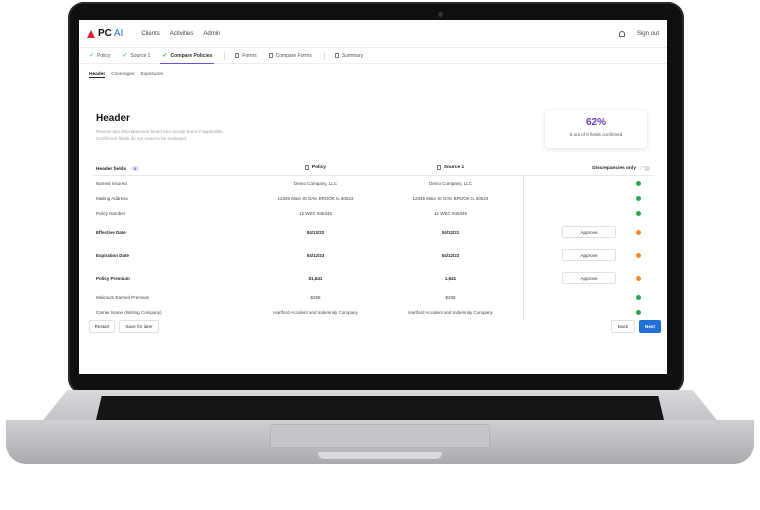  Describe the element at coordinates (596, 129) in the screenshot. I see `score-card: 62% 5 out of 8 fields confirmed` at that location.